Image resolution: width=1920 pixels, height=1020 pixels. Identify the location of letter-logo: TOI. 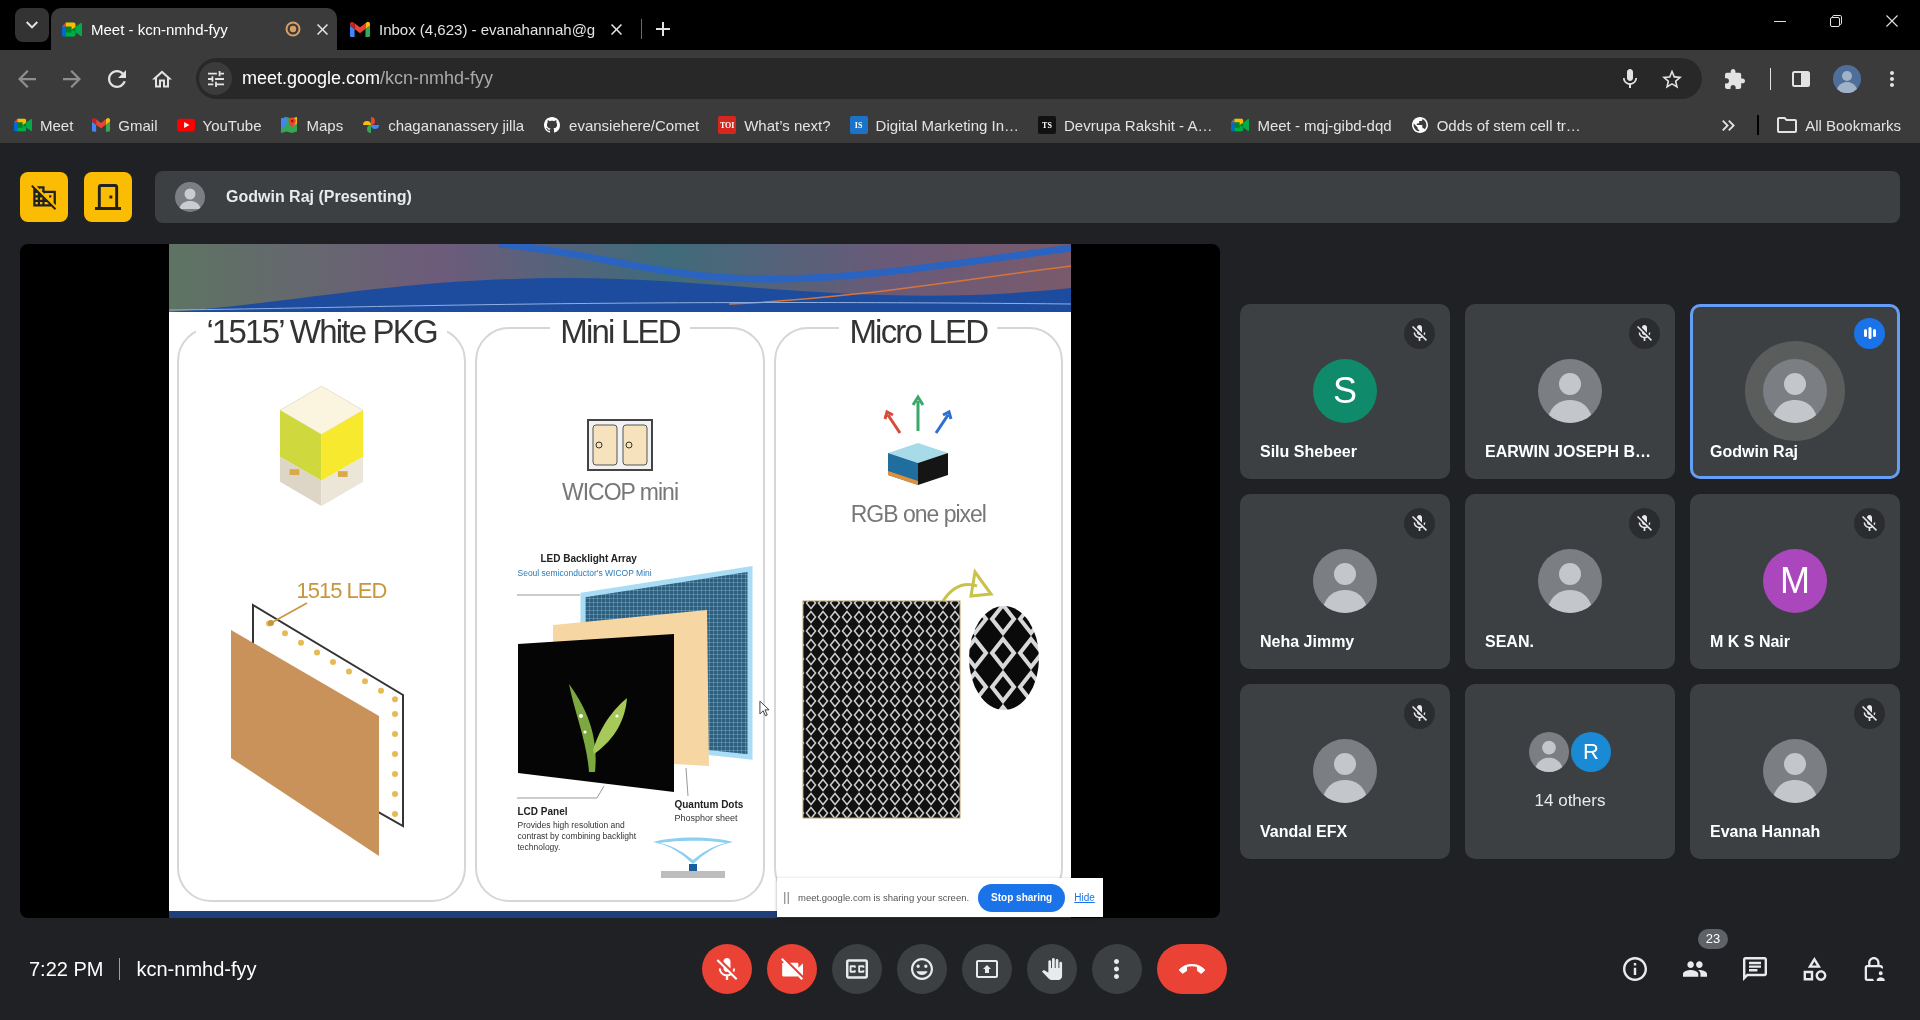
(727, 125).